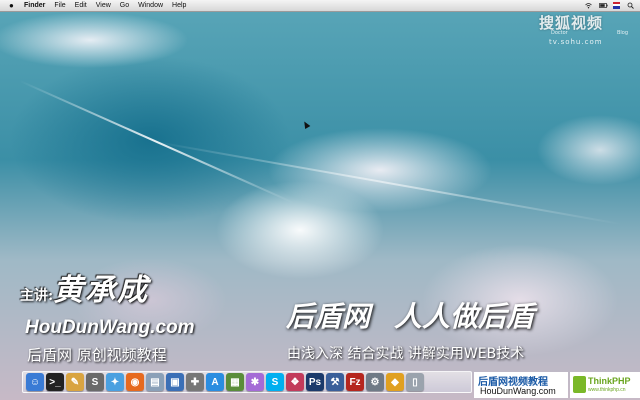 The height and width of the screenshot is (400, 640). I want to click on flash-icon: ❖, so click(295, 382).